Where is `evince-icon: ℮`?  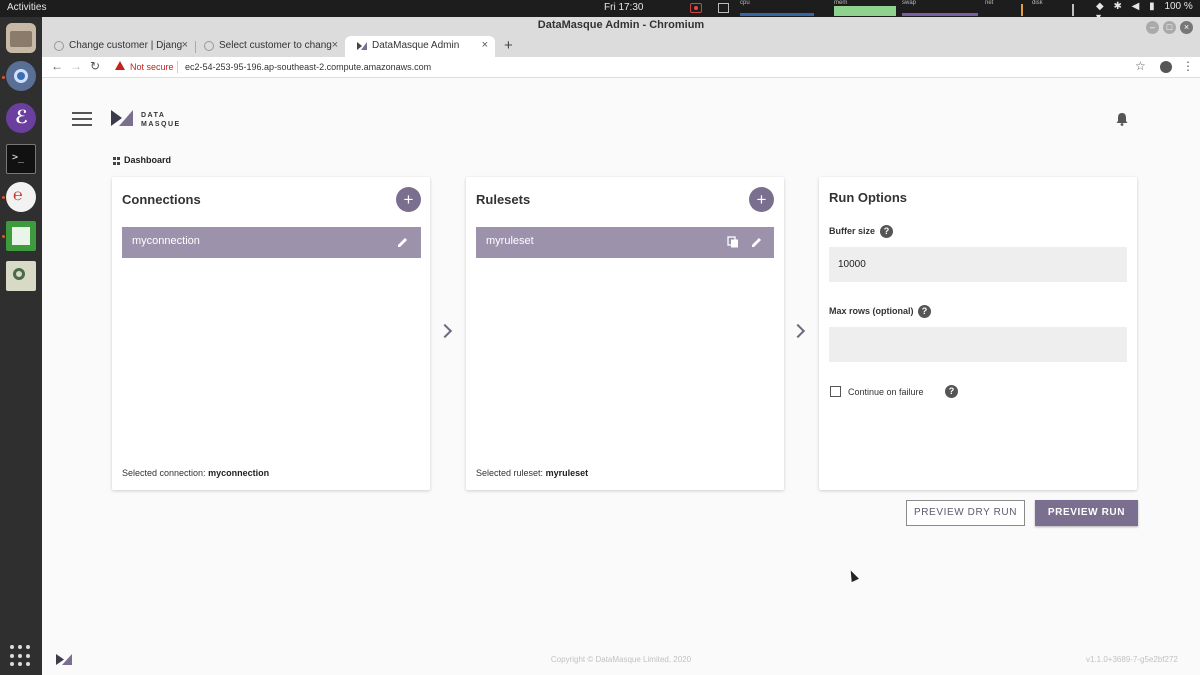 evince-icon: ℮ is located at coordinates (21, 197).